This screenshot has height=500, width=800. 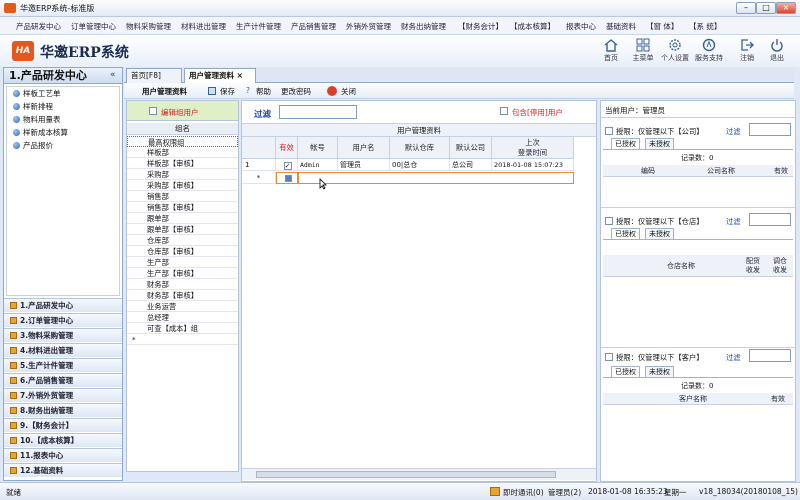 What do you see at coordinates (287, 148) in the screenshot?
I see `col-valid: 有效` at bounding box center [287, 148].